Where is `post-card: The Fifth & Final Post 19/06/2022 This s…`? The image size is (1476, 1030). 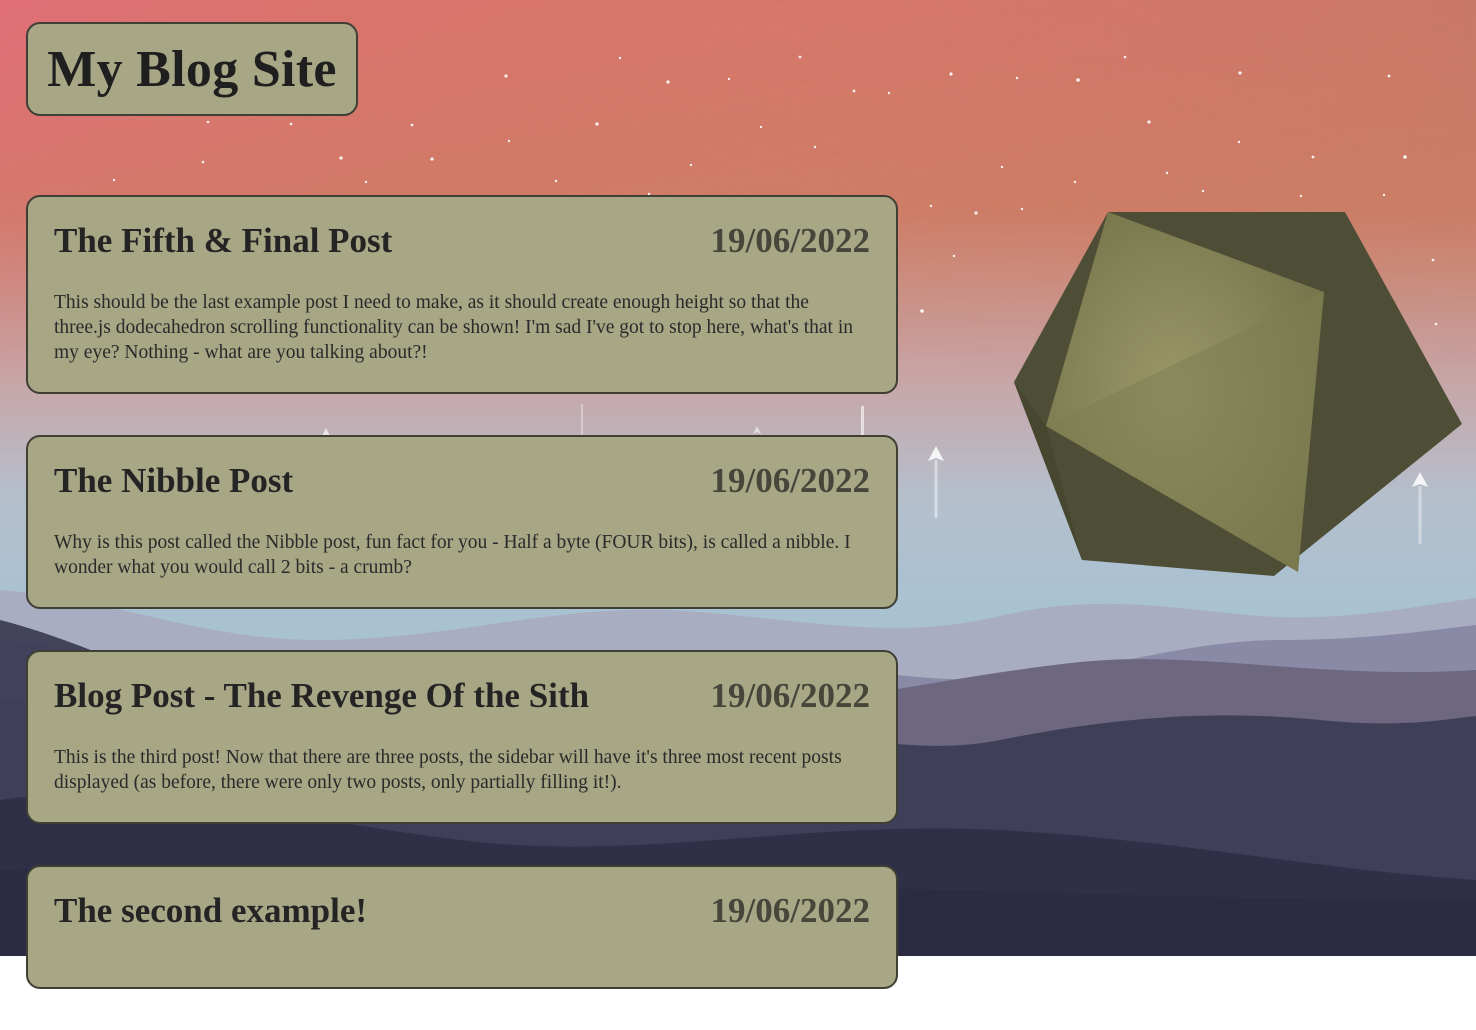
post-card: The Fifth & Final Post 19/06/2022 This s… is located at coordinates (462, 294).